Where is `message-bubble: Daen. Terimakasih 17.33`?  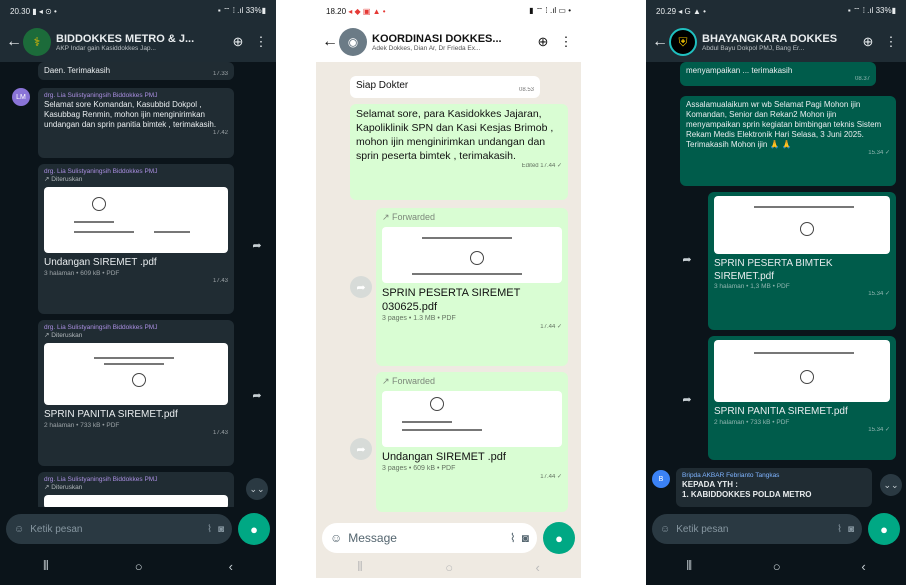
message-bubble: Daen. Terimakasih 17.33 is located at coordinates (136, 71).